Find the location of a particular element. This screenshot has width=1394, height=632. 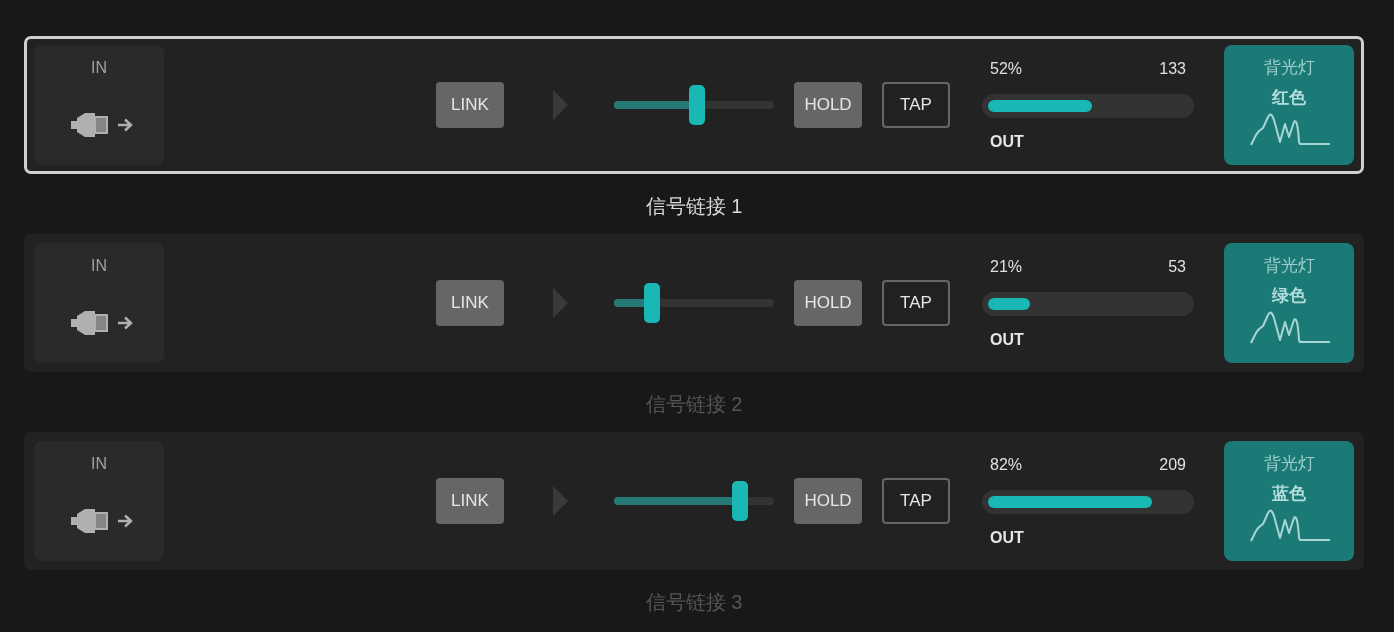

value-reading: 209 is located at coordinates (1172, 464).